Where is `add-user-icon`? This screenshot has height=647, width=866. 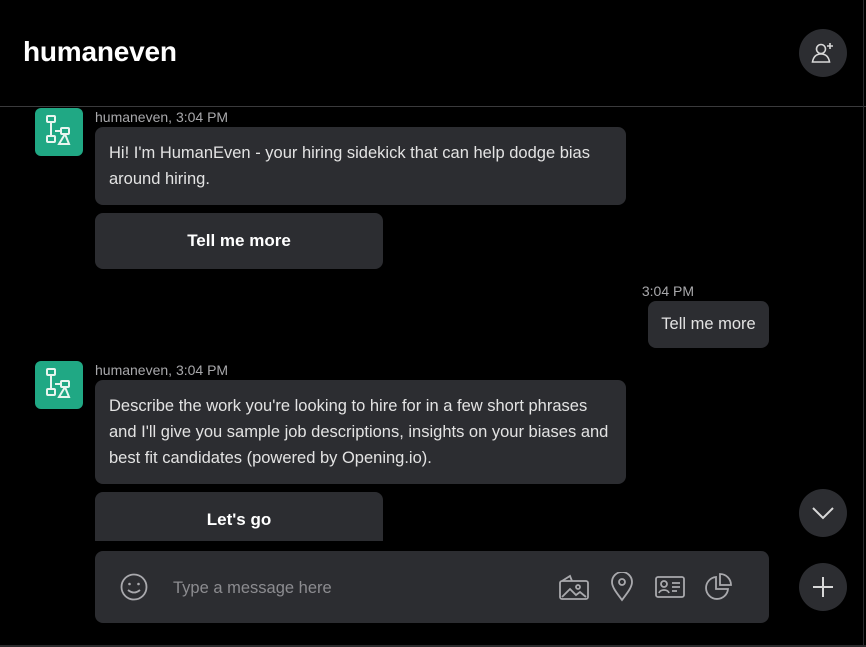 add-user-icon is located at coordinates (822, 53).